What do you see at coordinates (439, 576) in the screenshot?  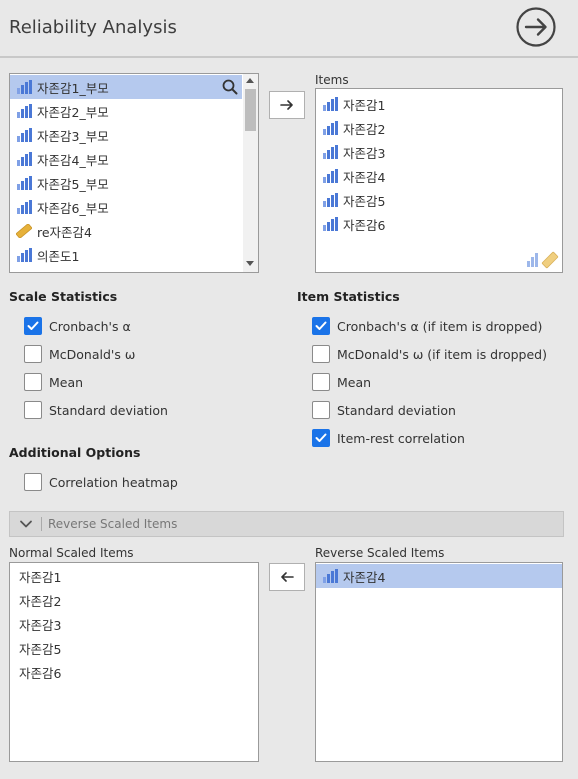 I see `reverse-scaled-item: 자존감4` at bounding box center [439, 576].